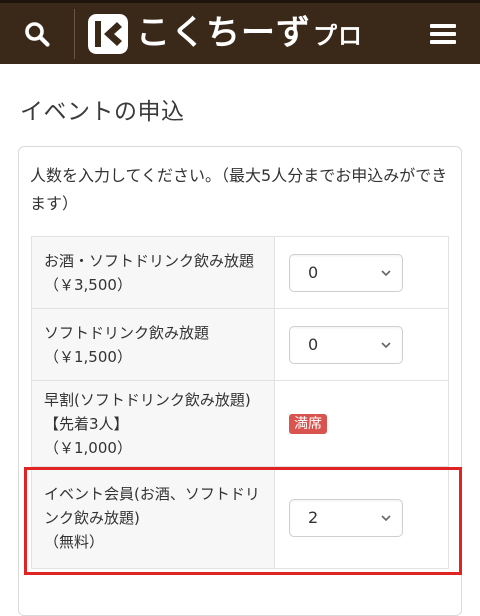 Image resolution: width=480 pixels, height=616 pixels. I want to click on header-divider, so click(74, 34).